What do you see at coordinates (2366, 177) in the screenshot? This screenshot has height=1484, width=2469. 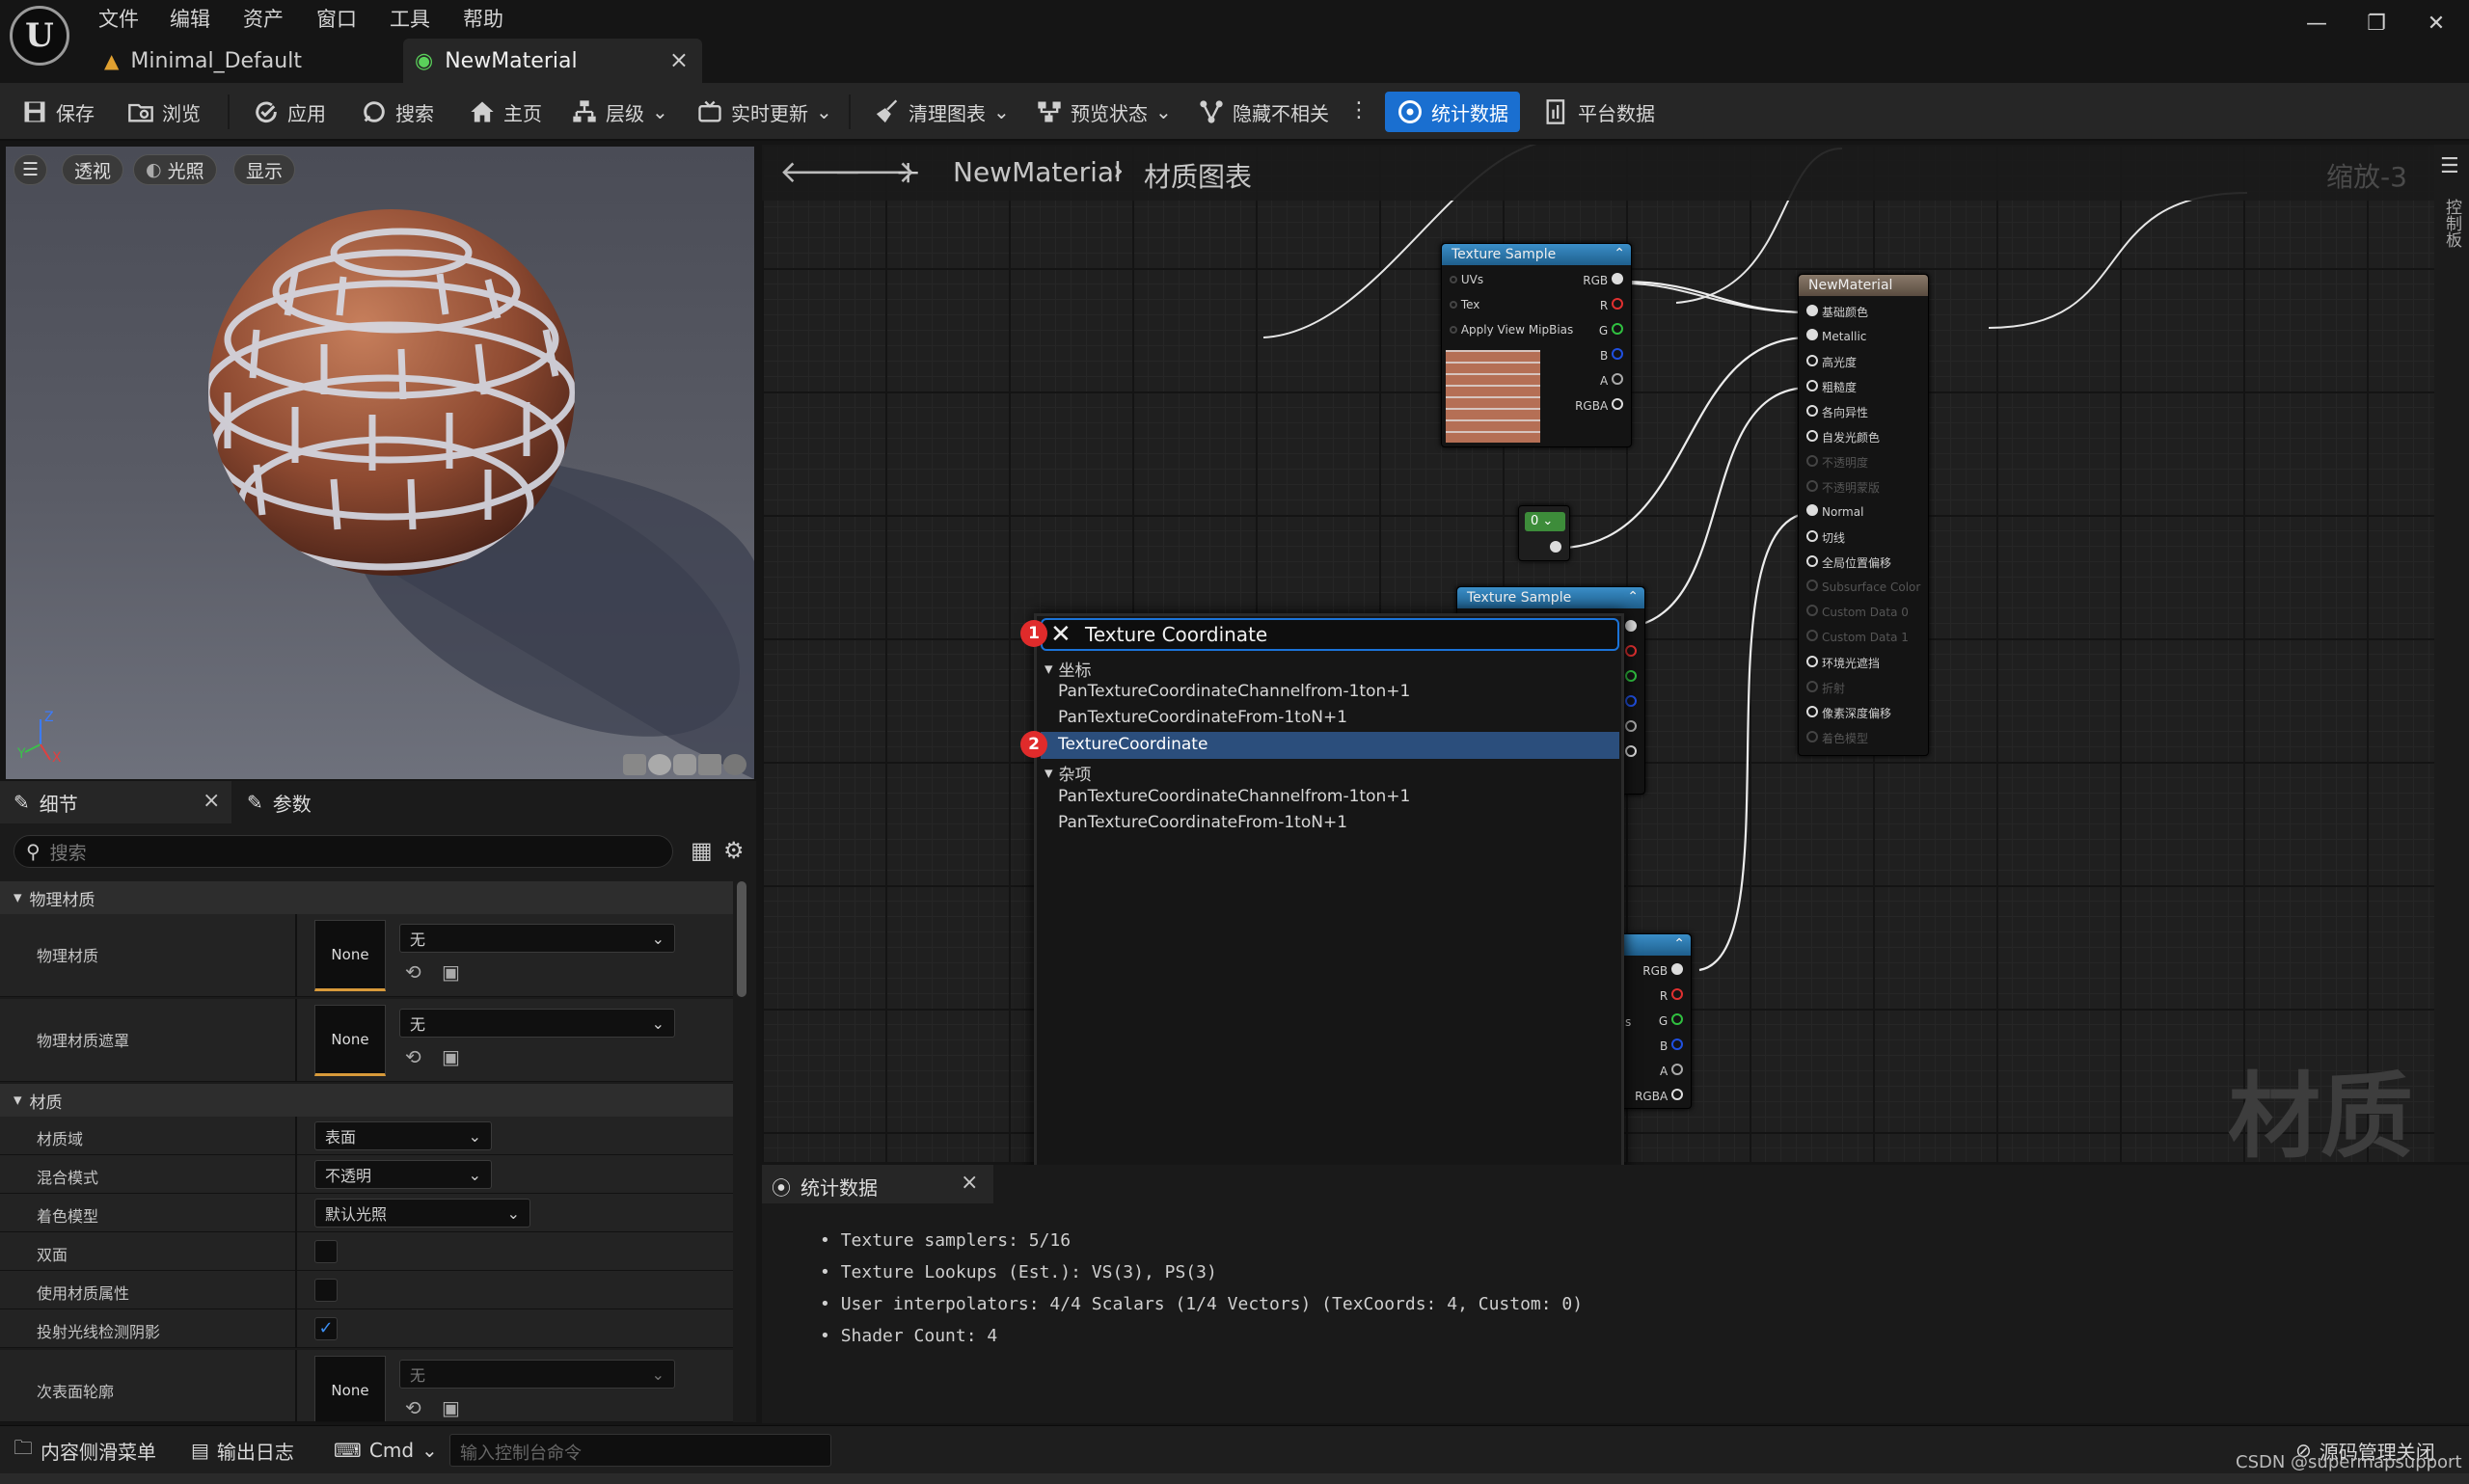 I see `zoom-level: 缩放-3` at bounding box center [2366, 177].